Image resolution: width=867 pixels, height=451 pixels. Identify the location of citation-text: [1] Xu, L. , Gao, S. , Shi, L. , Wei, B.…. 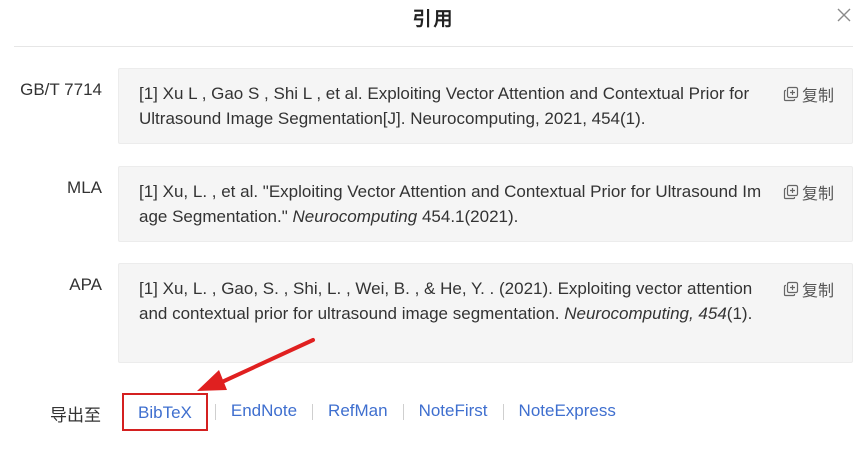
(451, 301).